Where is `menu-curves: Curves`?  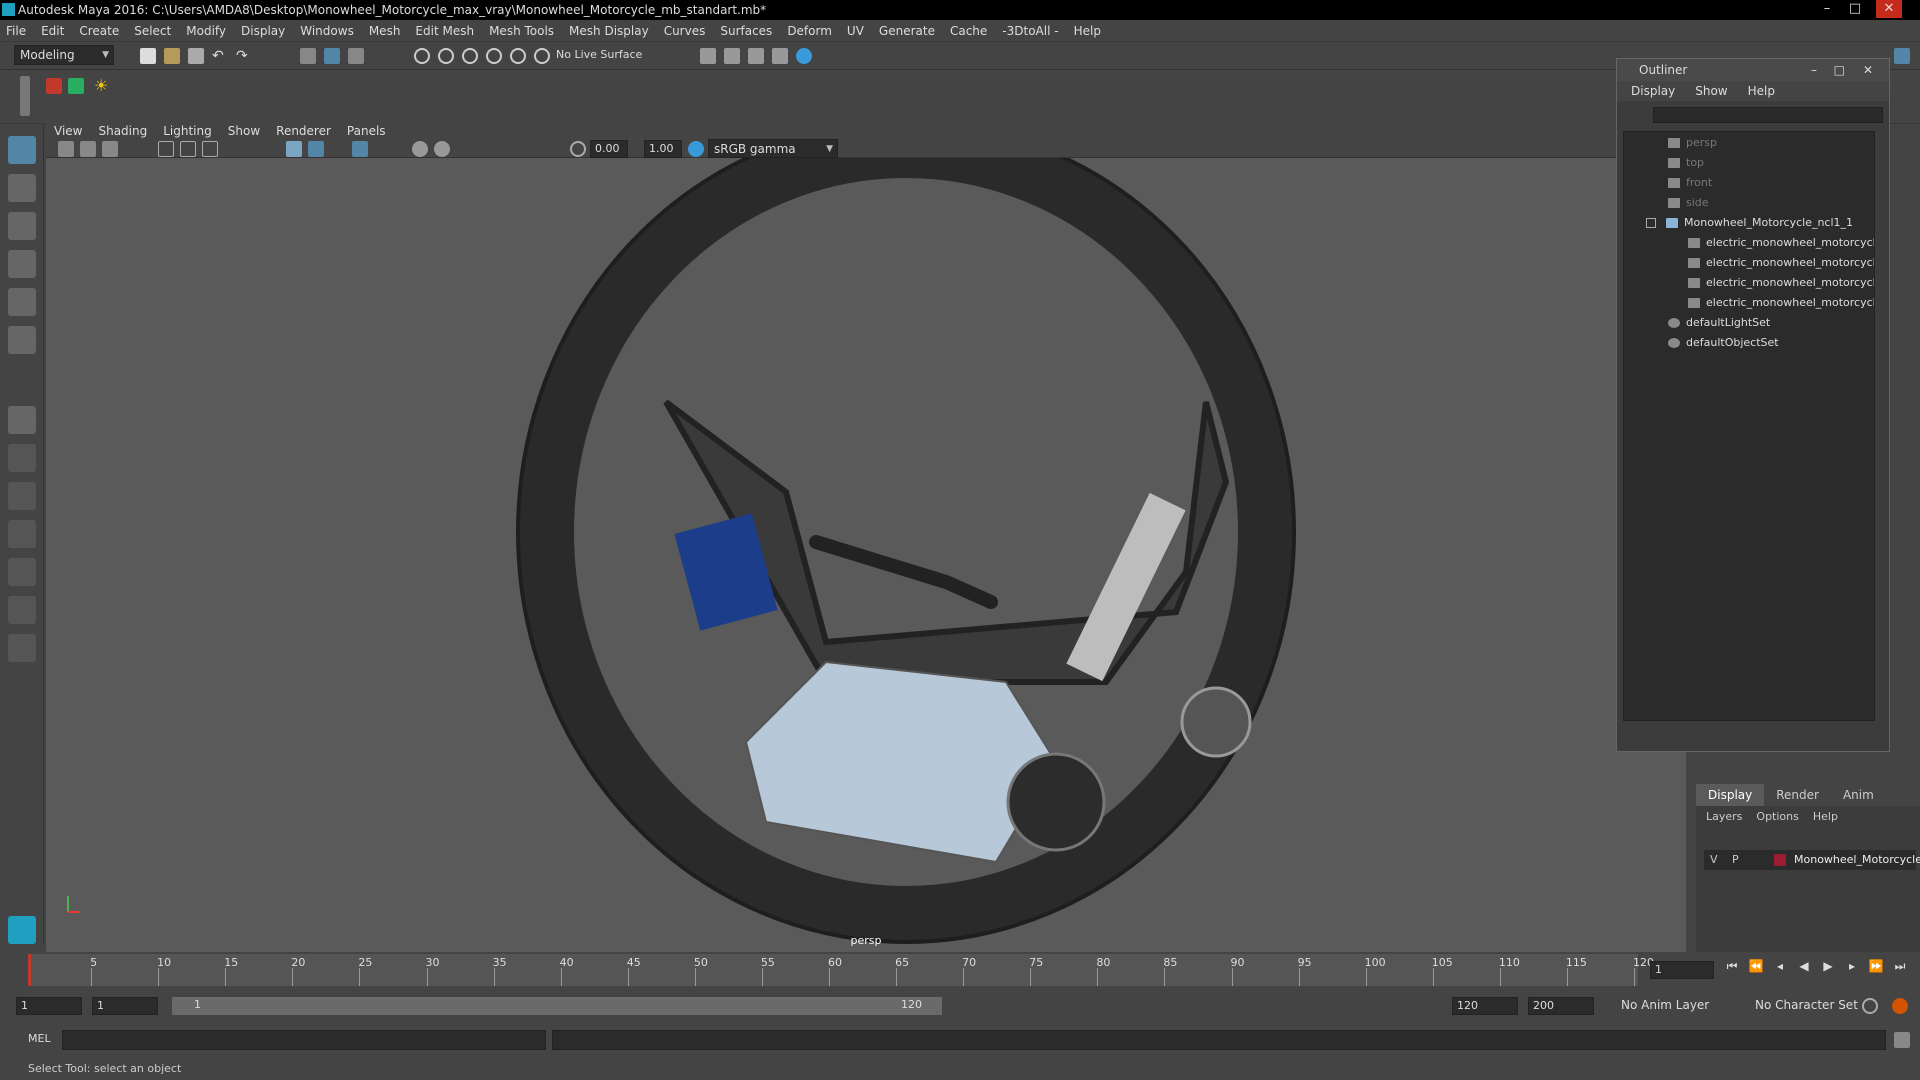 menu-curves: Curves is located at coordinates (685, 31).